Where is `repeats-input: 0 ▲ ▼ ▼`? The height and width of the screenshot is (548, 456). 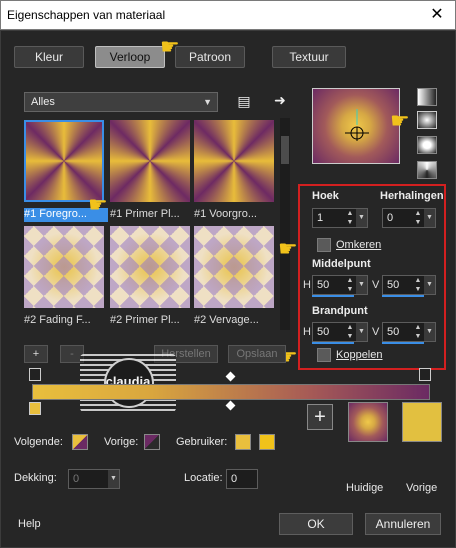
repeats-input: 0 ▲ ▼ ▼ is located at coordinates (409, 218).